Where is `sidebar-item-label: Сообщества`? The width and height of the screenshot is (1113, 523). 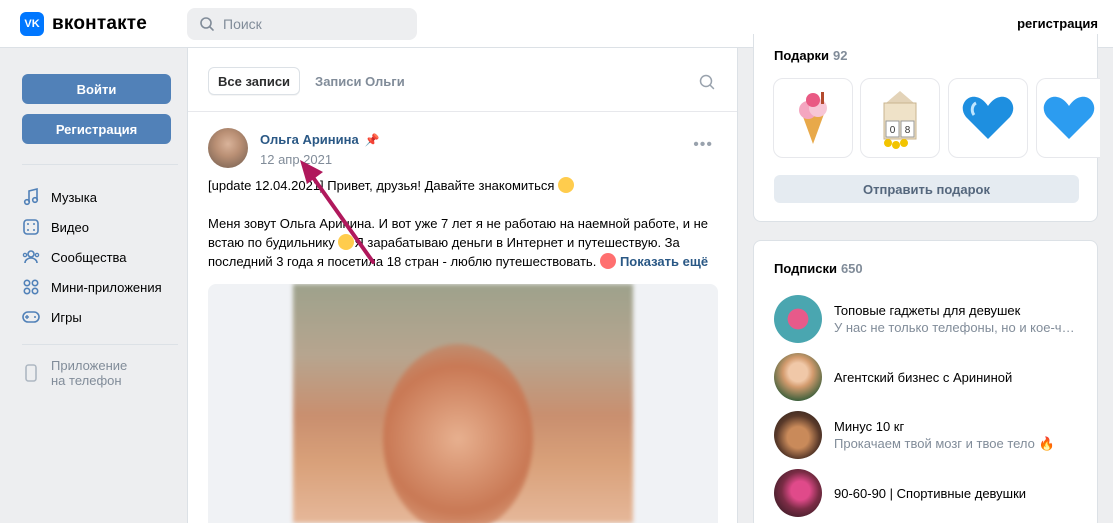
sidebar-item-label: Сообщества is located at coordinates (89, 257).